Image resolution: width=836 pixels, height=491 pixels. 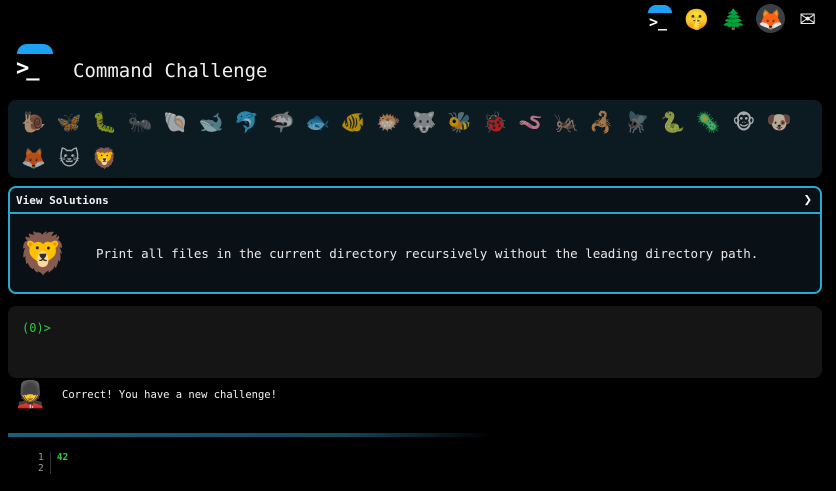 I want to click on feedback-row: 💂 Correct! You have a new challenge!, so click(x=145, y=395).